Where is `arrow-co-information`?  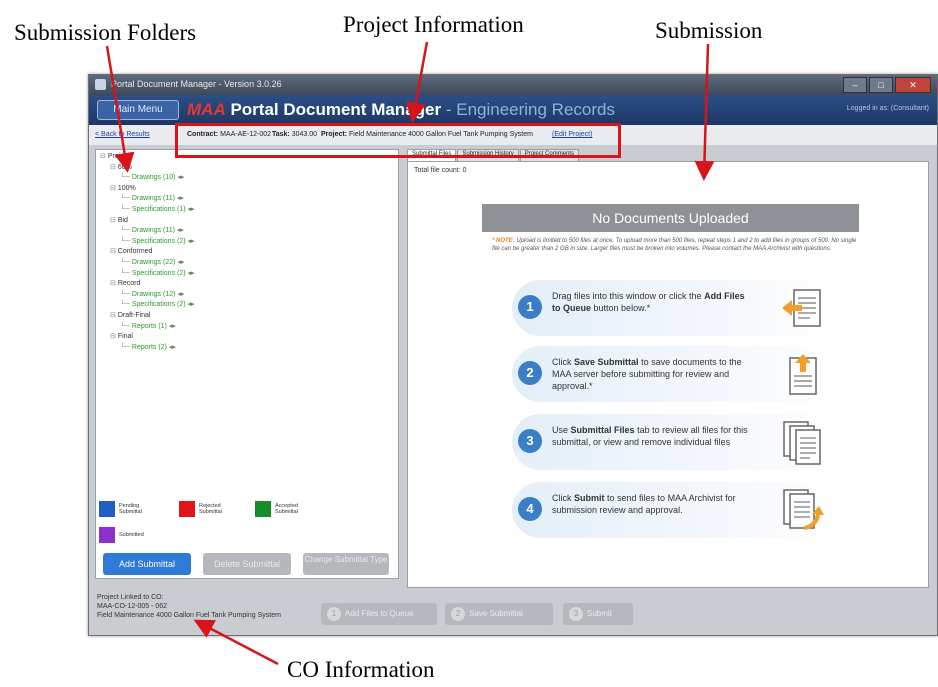
arrow-co-information is located at coordinates (236, 642).